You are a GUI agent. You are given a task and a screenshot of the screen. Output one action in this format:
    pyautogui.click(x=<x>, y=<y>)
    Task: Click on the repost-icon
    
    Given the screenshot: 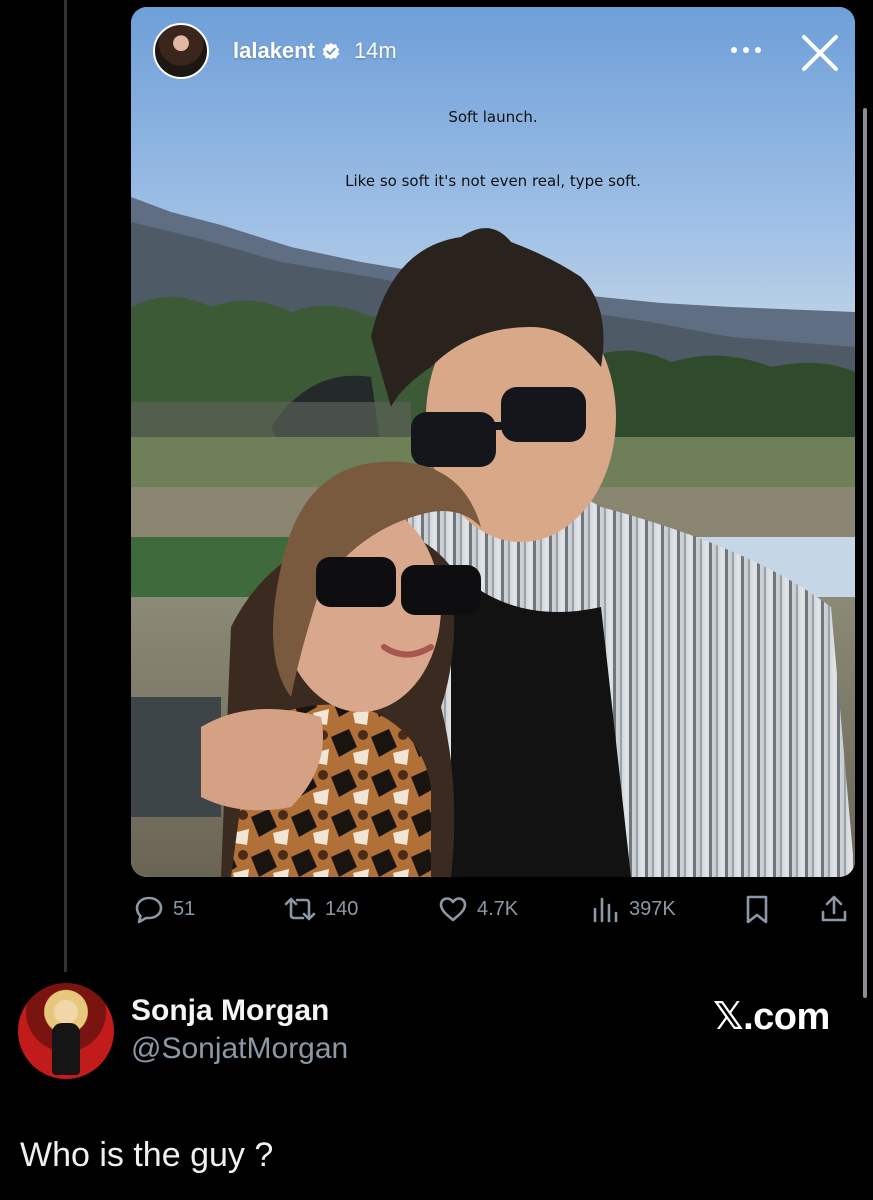 What is the action you would take?
    pyautogui.click(x=300, y=909)
    